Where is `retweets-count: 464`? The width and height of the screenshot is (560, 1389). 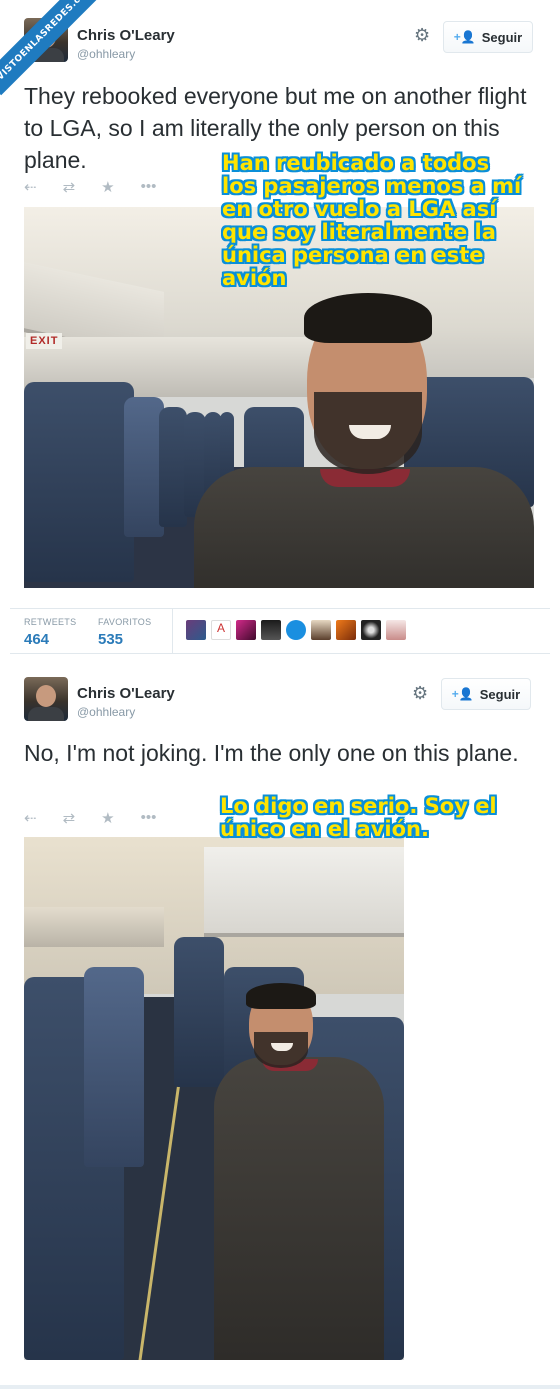 retweets-count: 464 is located at coordinates (37, 639).